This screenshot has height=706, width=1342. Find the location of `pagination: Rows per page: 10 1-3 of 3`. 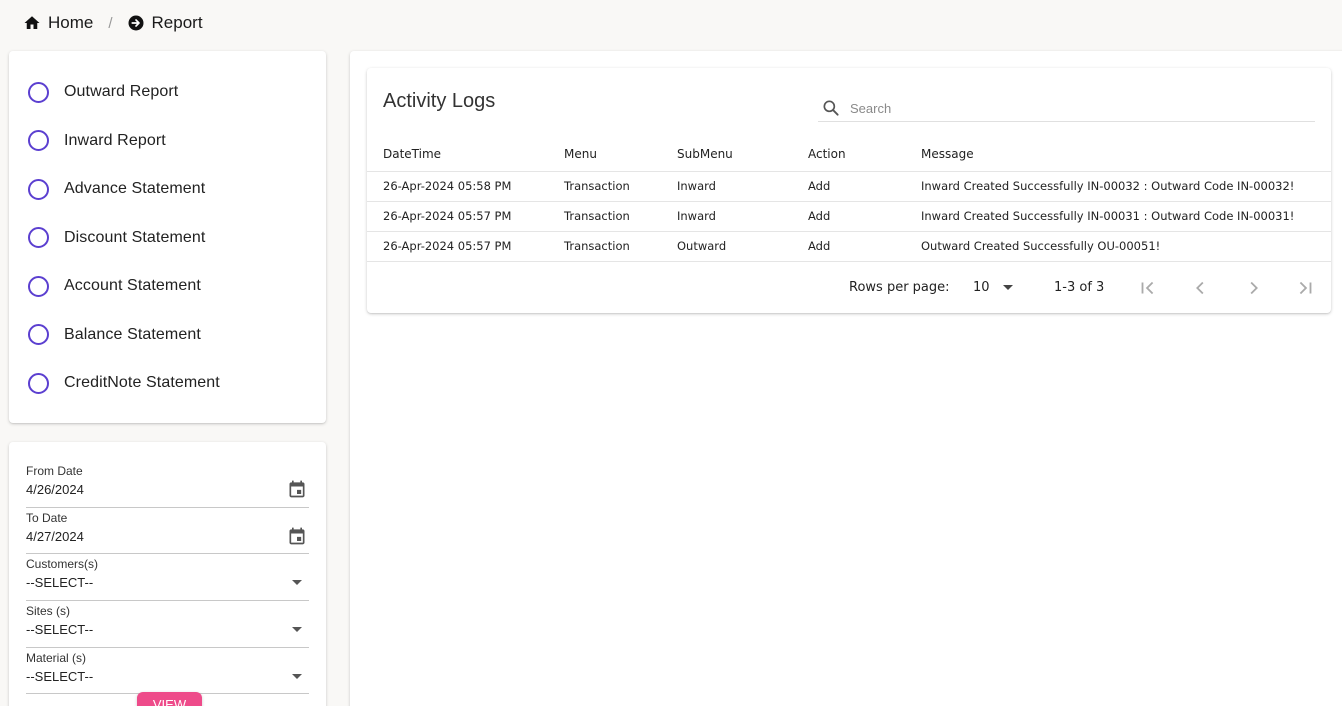

pagination: Rows per page: 10 1-3 of 3 is located at coordinates (849, 287).